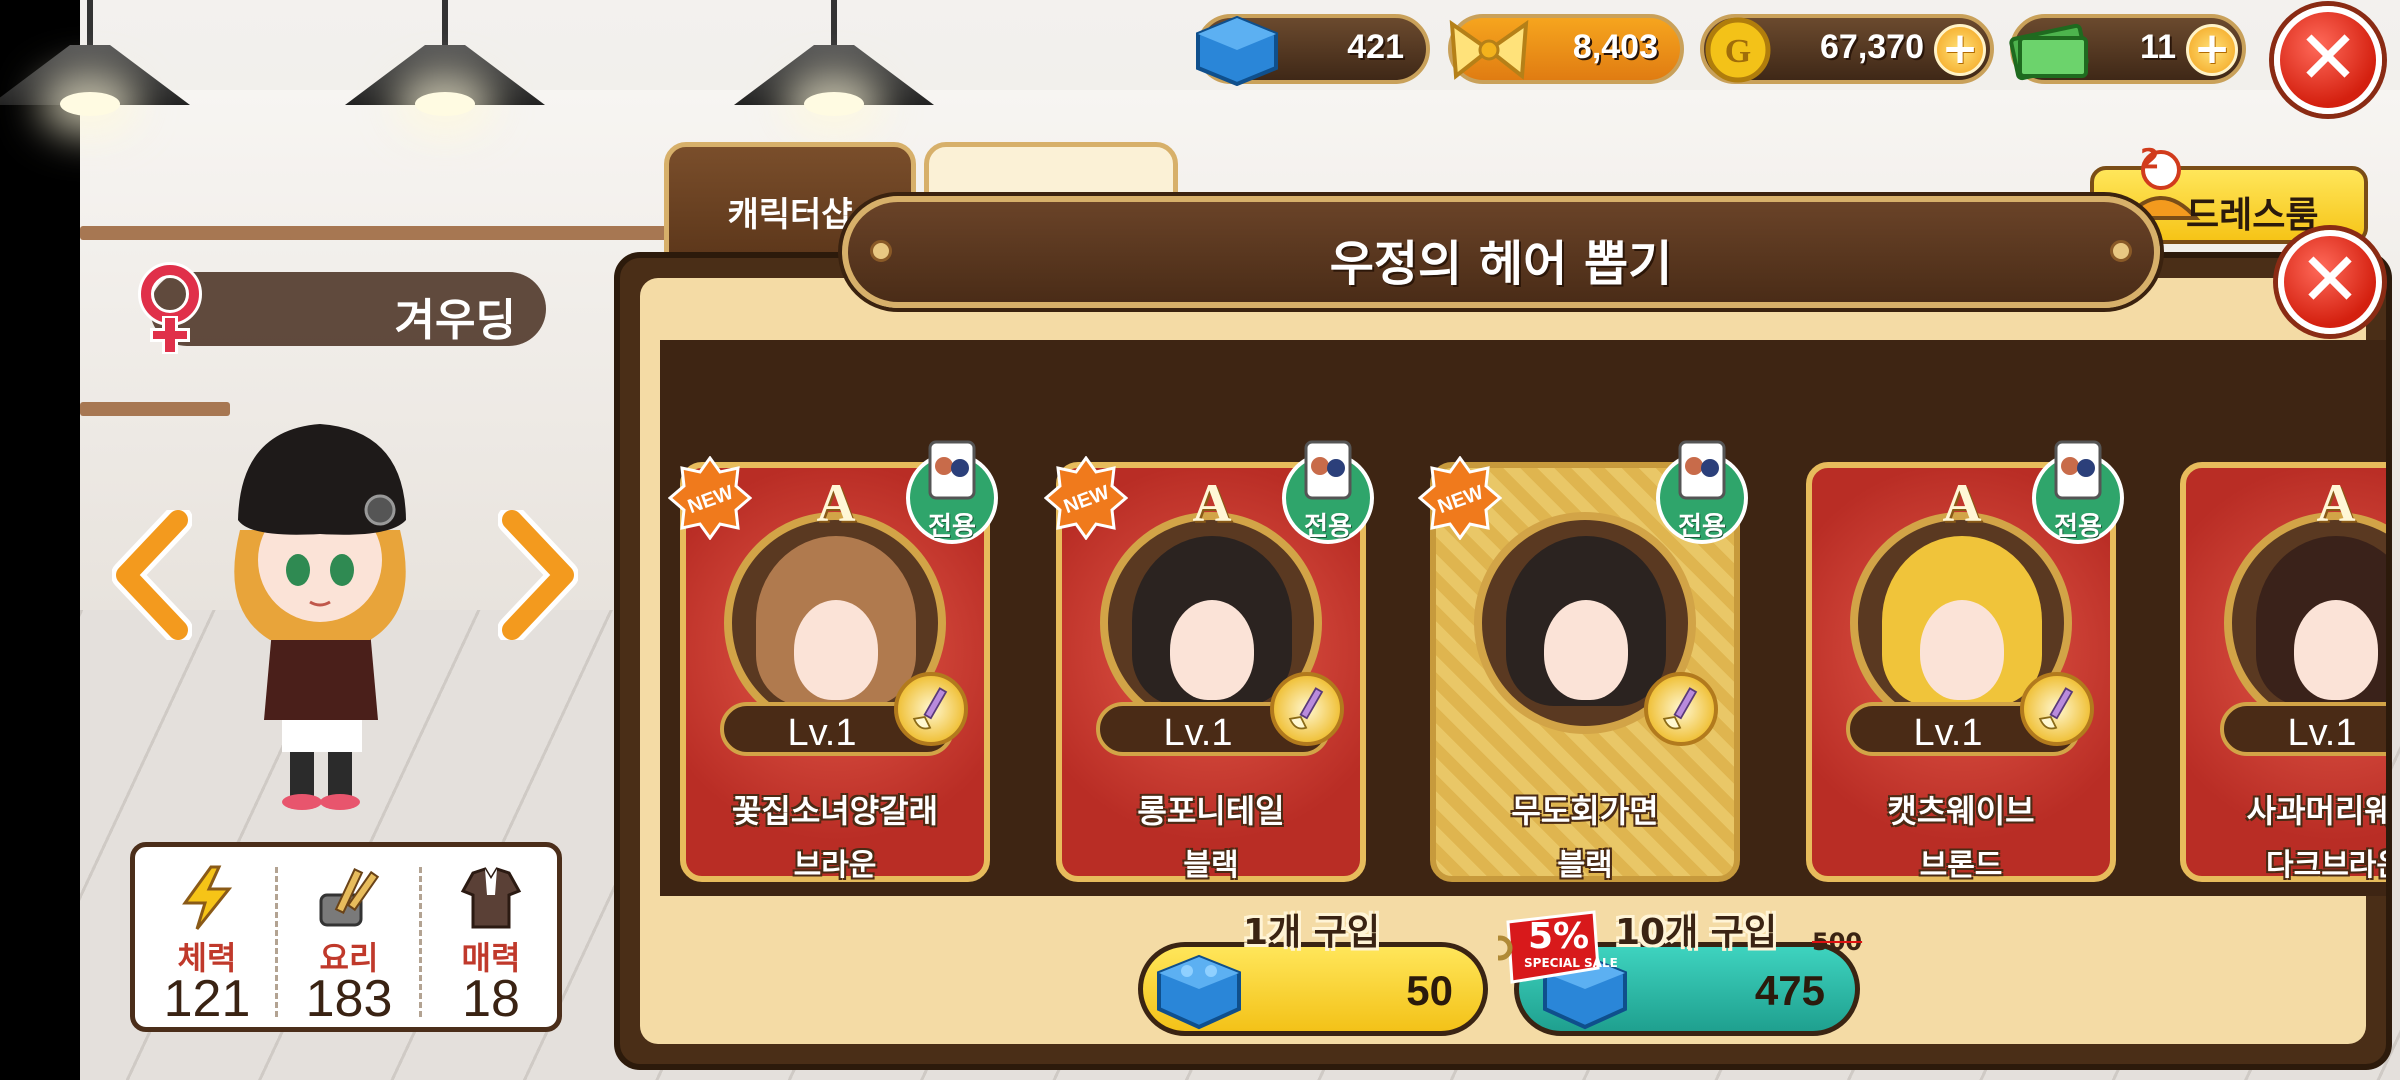  I want to click on hair-name: 무도회가면, so click(1585, 811).